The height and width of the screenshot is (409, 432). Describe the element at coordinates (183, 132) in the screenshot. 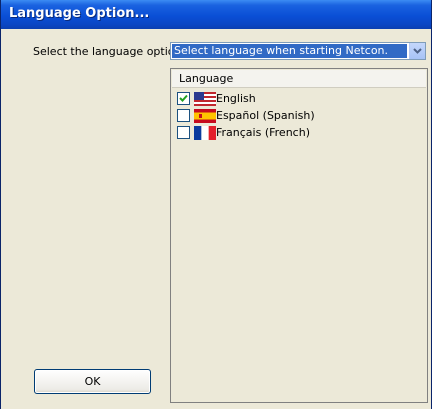

I see `checkbox-french` at that location.